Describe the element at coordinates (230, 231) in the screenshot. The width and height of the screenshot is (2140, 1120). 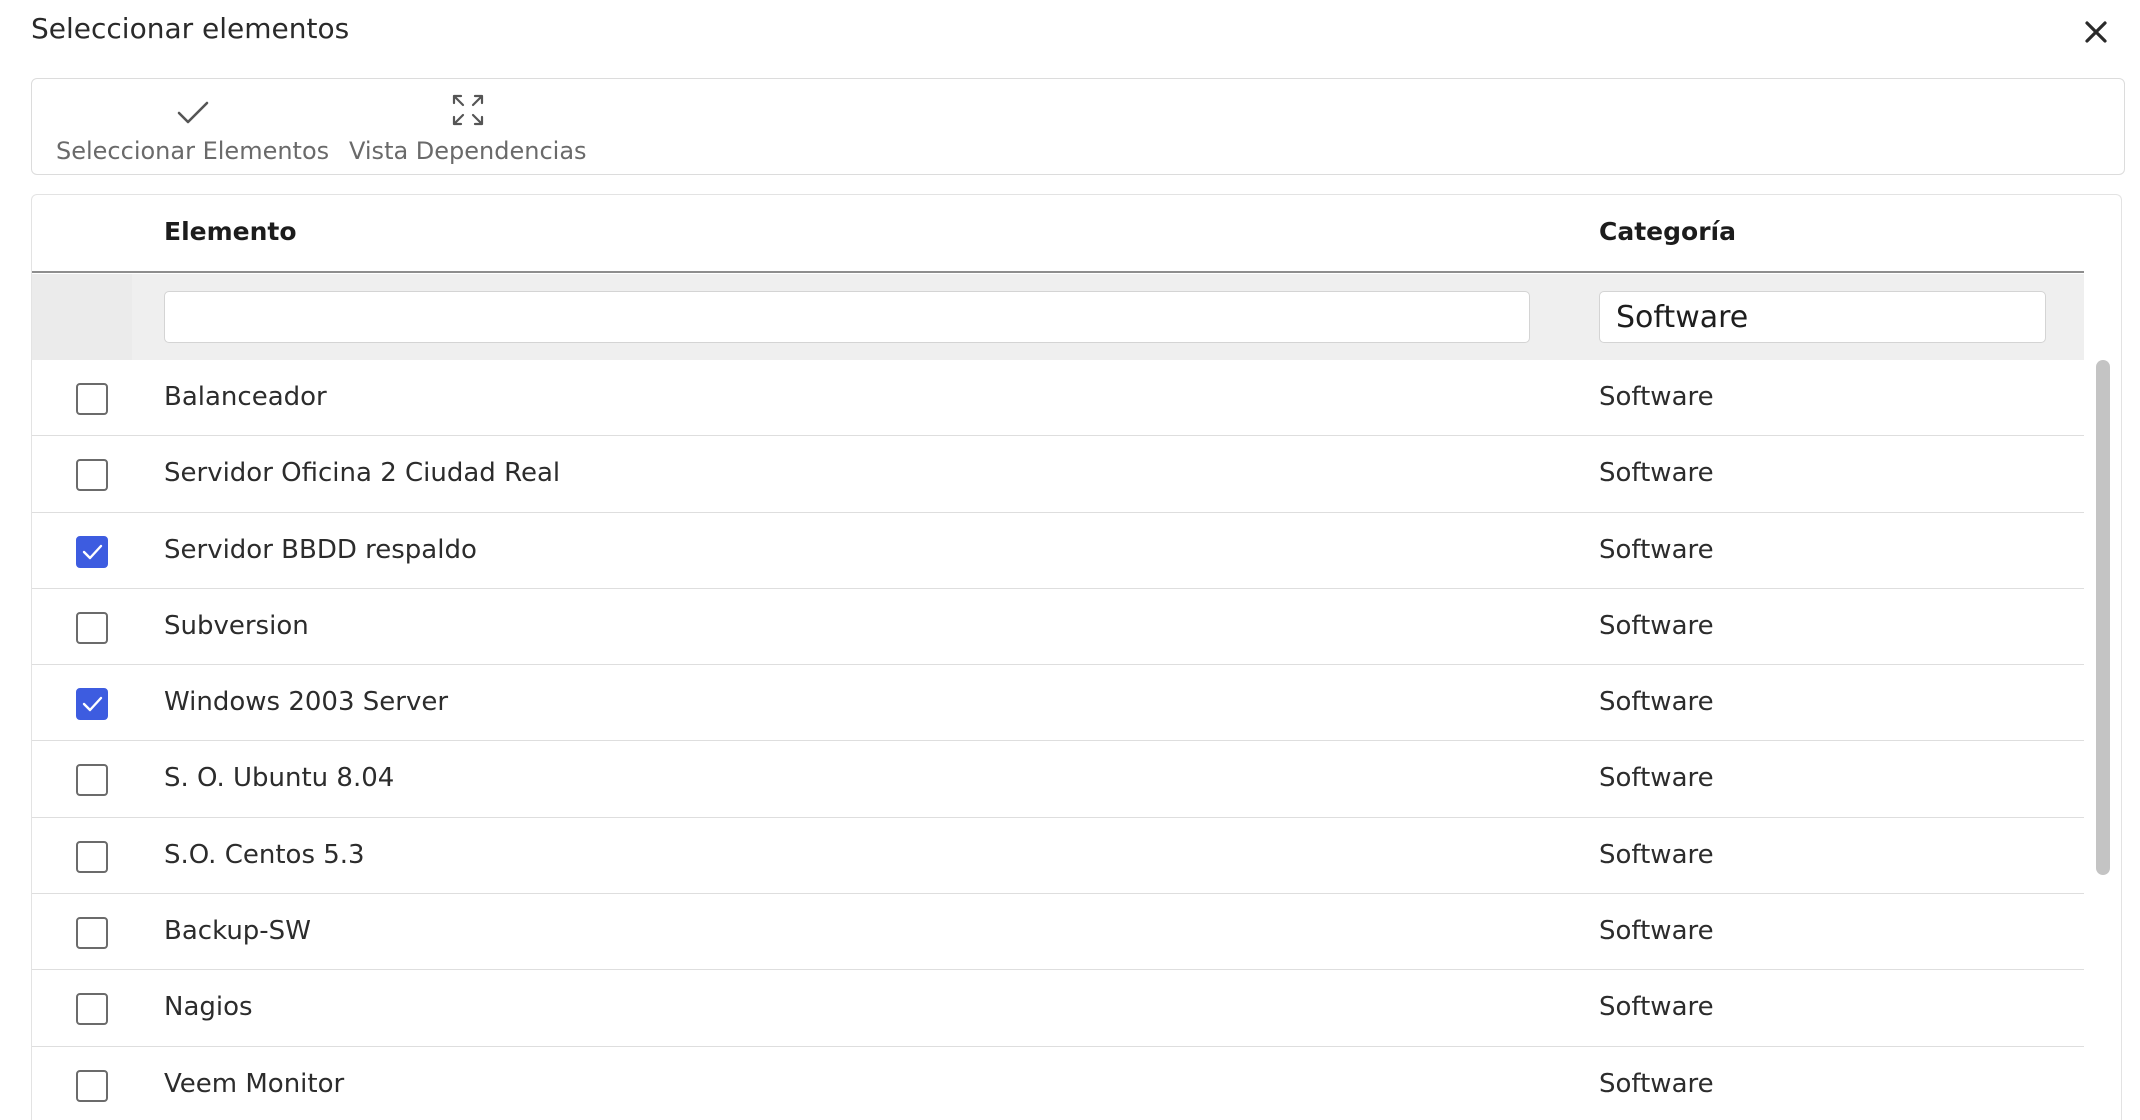
I see `column-header-elemento: Elemento` at that location.